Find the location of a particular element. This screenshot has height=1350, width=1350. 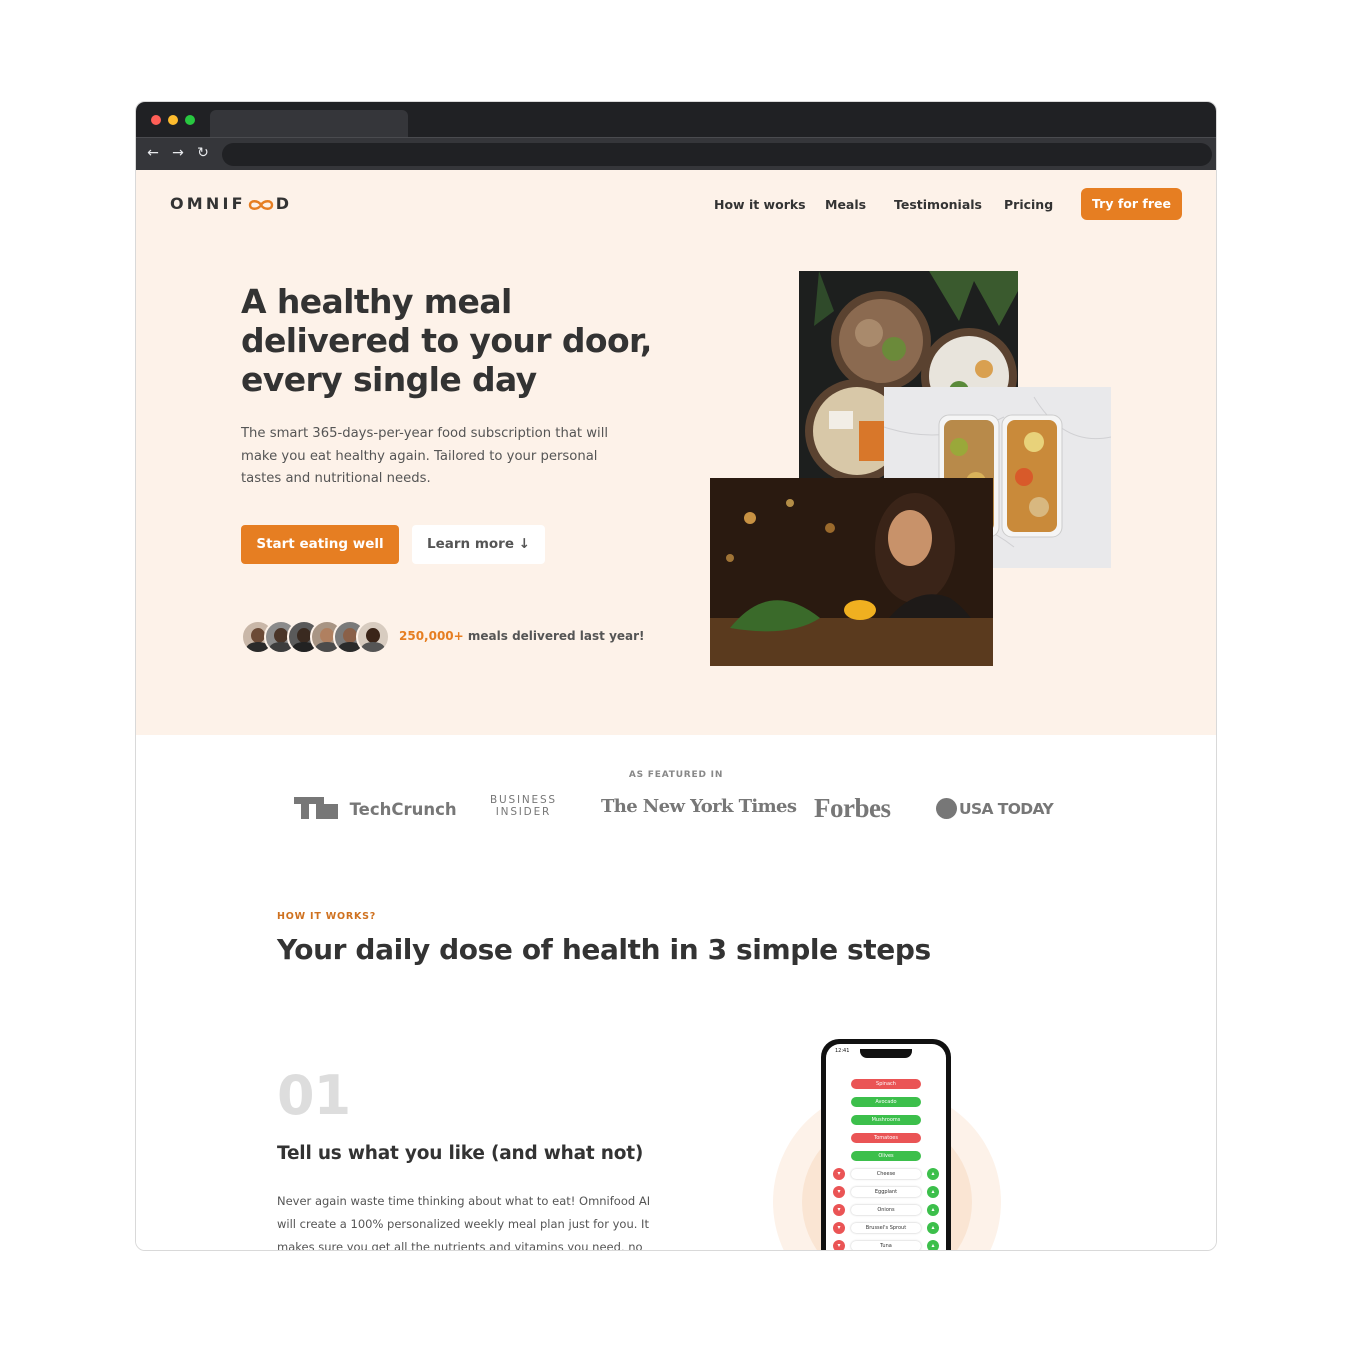

food-row-label: Onions is located at coordinates (886, 1210).